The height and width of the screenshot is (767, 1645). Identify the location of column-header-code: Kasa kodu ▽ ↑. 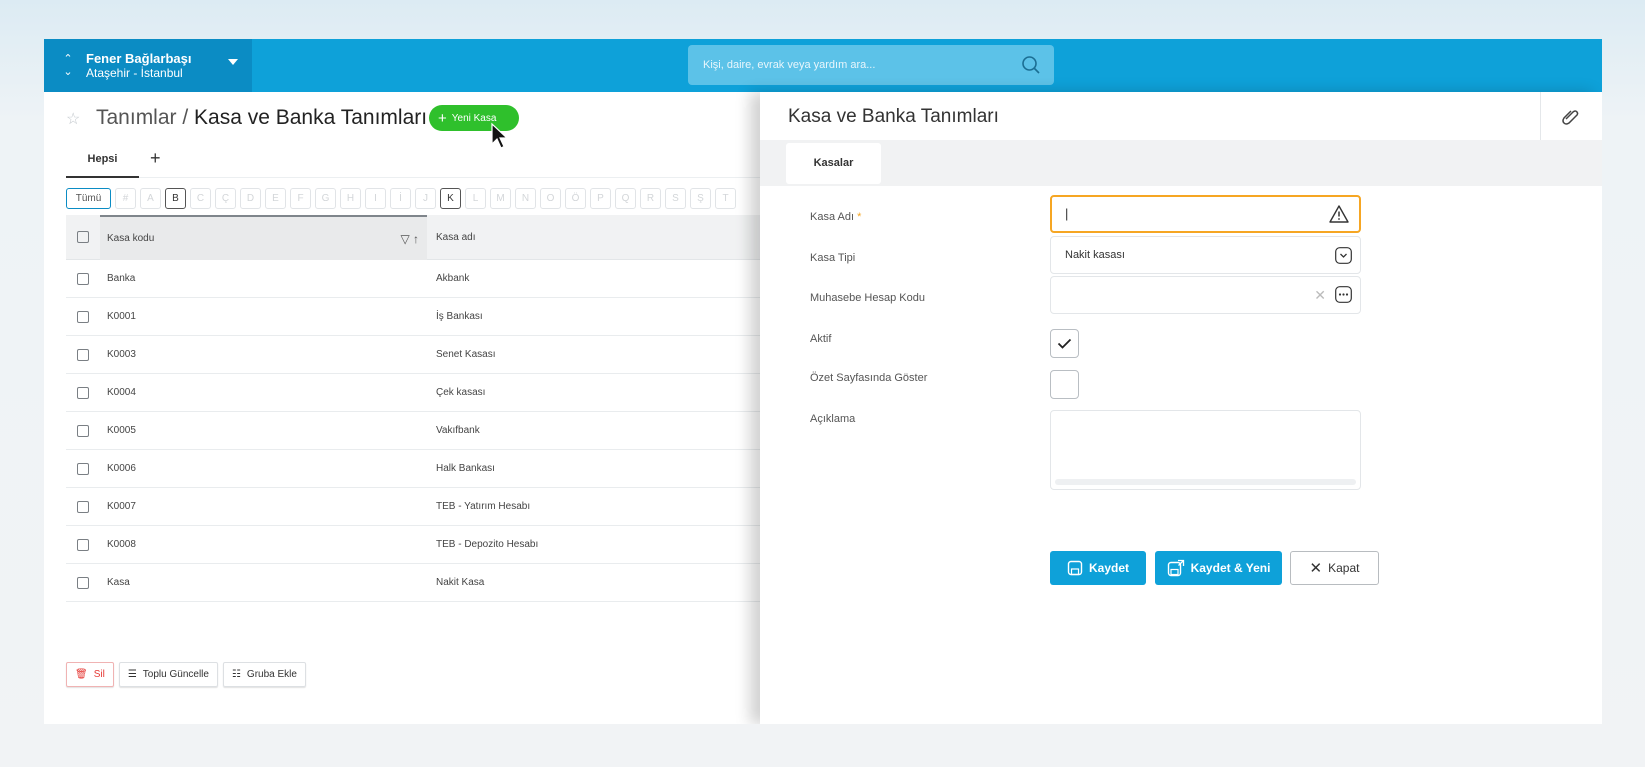
(263, 237).